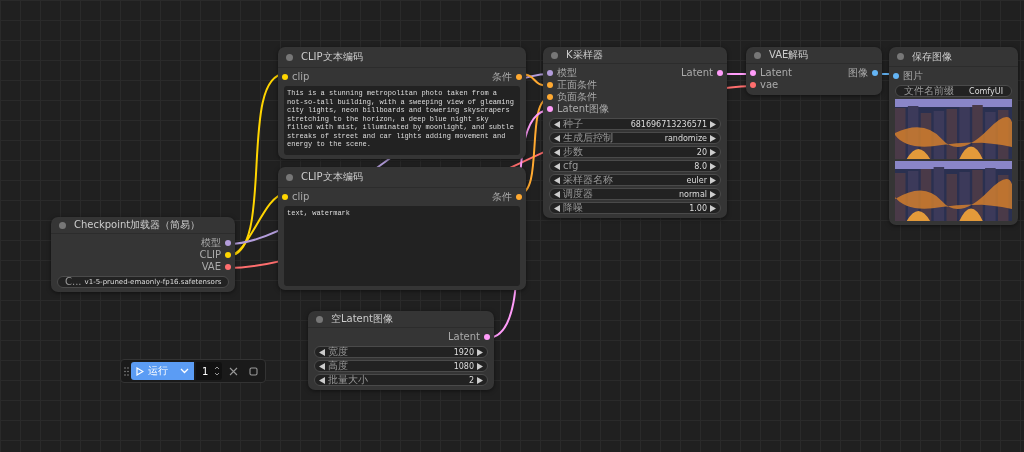 The height and width of the screenshot is (452, 1024). I want to click on output-label: VAE, so click(211, 267).